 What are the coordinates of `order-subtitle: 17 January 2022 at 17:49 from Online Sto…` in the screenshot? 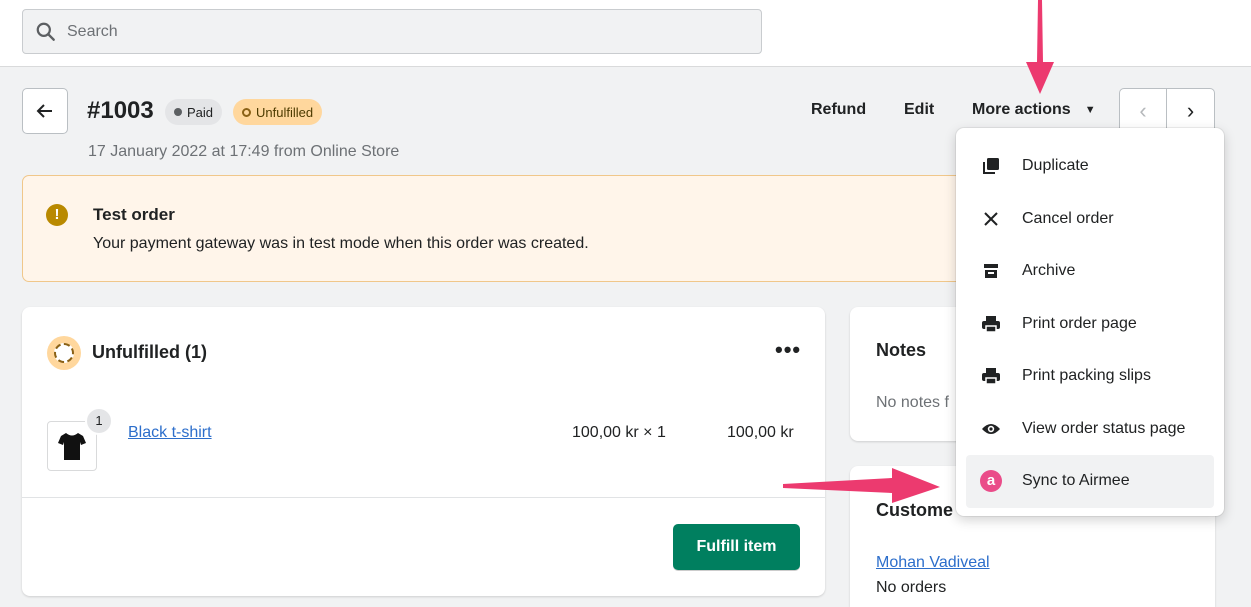 It's located at (244, 151).